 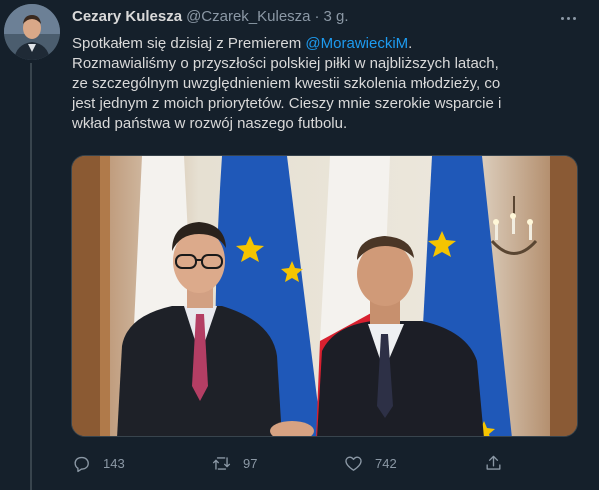 What do you see at coordinates (31, 276) in the screenshot?
I see `thread-line` at bounding box center [31, 276].